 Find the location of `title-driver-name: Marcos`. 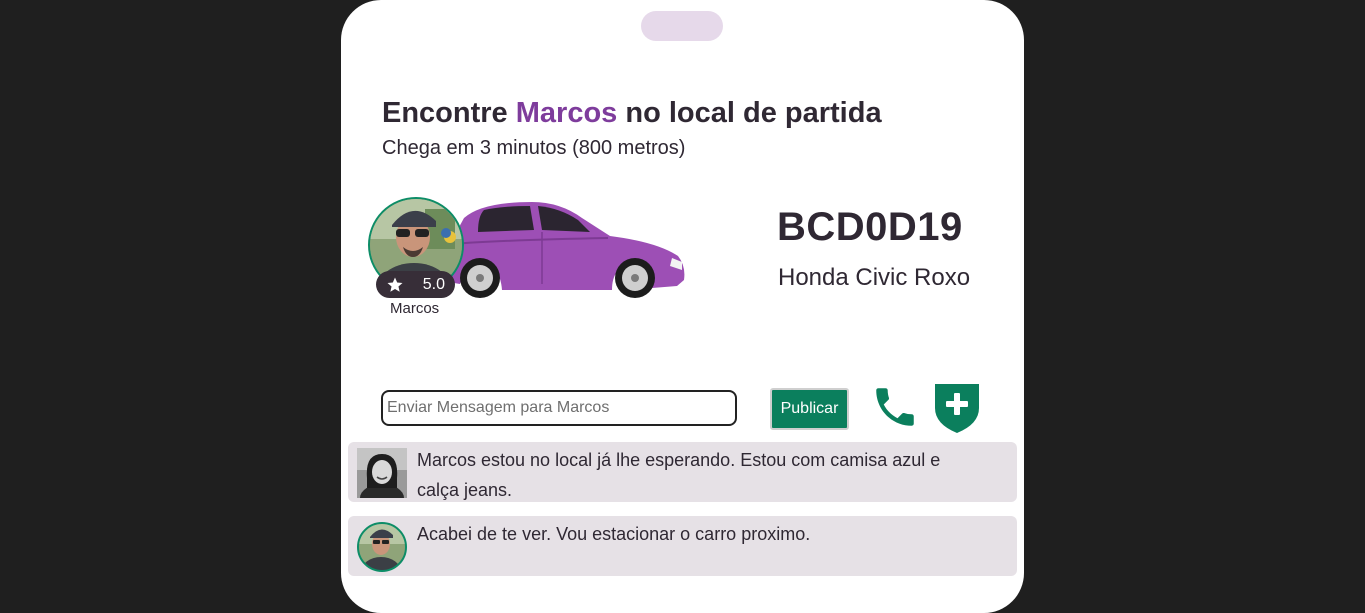

title-driver-name: Marcos is located at coordinates (566, 113).